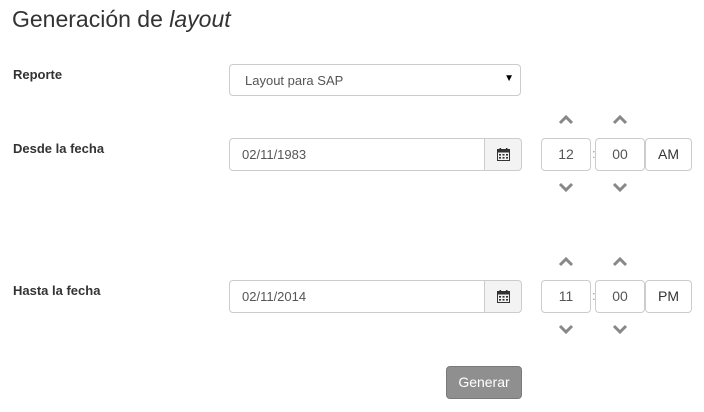 The height and width of the screenshot is (412, 704). Describe the element at coordinates (59, 148) in the screenshot. I see `from-date-label: Desde la fecha` at that location.